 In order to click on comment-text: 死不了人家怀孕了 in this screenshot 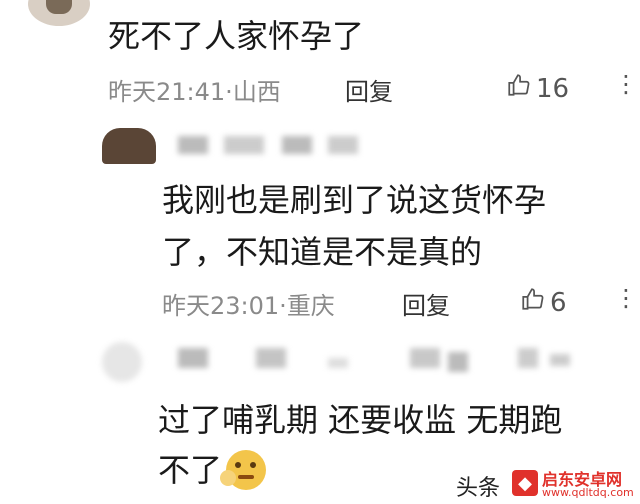, I will do `click(236, 36)`.